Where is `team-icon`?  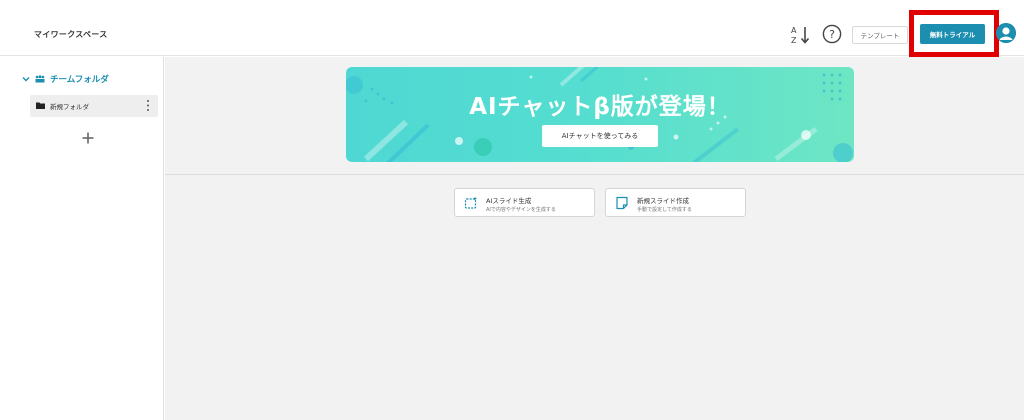 team-icon is located at coordinates (40, 79).